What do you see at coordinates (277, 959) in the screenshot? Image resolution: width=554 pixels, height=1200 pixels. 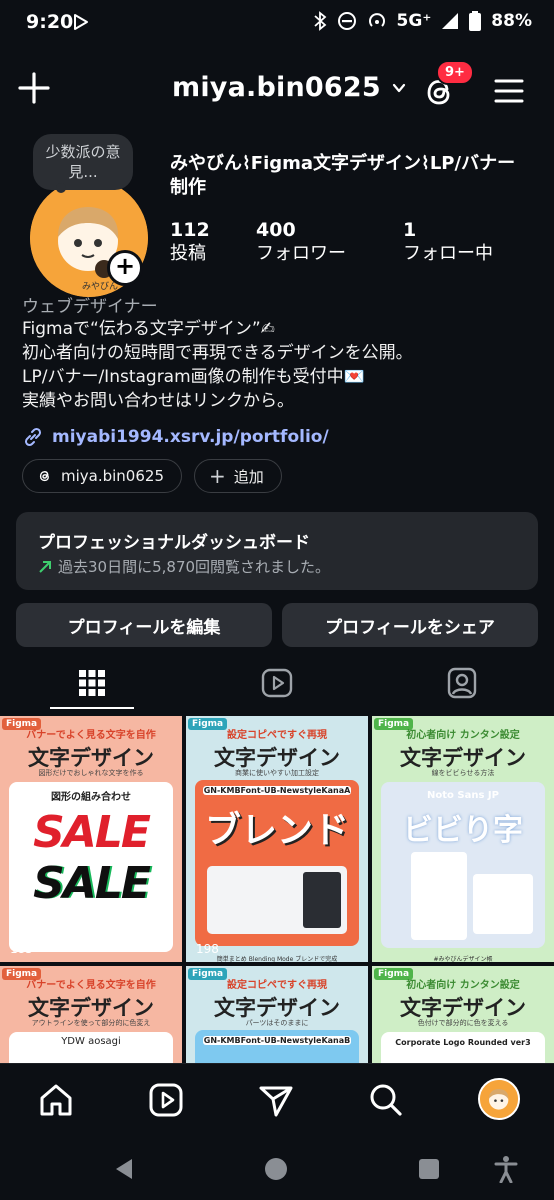 I see `post-footnote: 簡単まとめ Blending Mode ブレンドで完成` at bounding box center [277, 959].